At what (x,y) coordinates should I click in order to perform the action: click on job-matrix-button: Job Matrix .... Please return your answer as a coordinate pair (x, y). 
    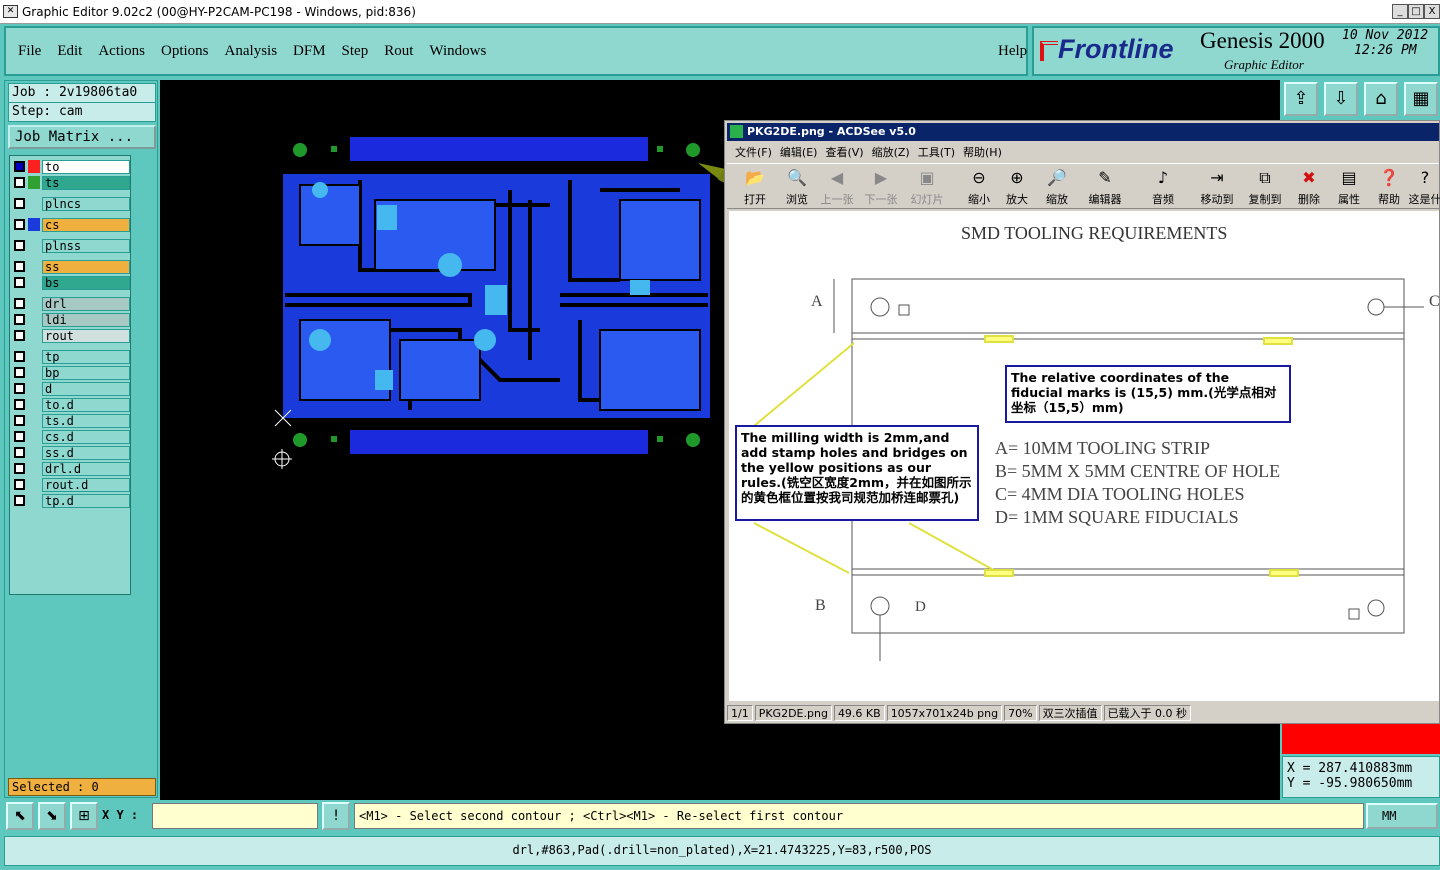
    Looking at the image, I should click on (82, 137).